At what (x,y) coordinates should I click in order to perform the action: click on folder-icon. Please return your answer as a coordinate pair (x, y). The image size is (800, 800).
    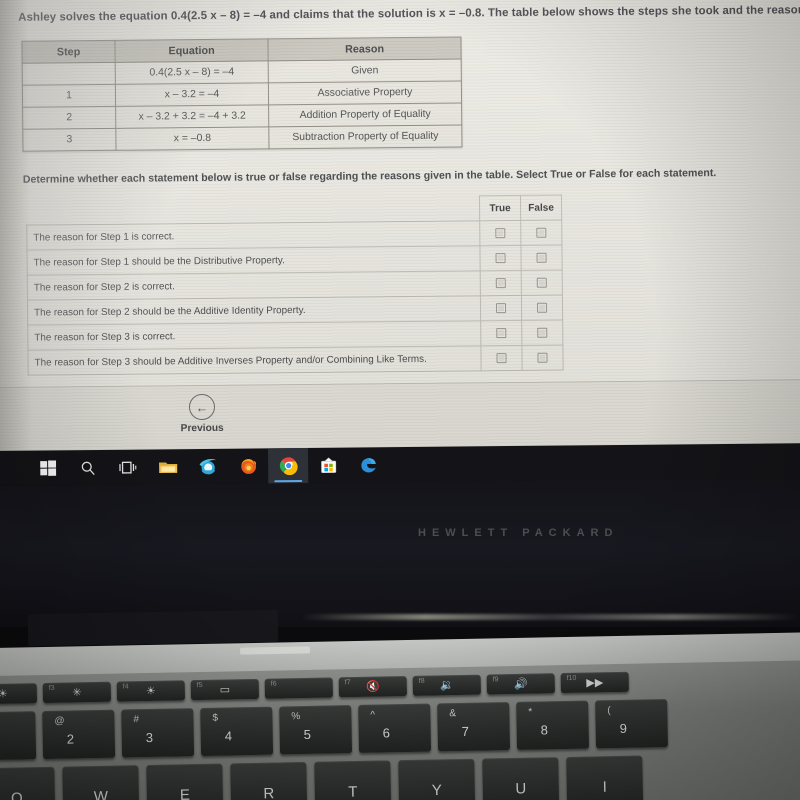
    Looking at the image, I should click on (168, 467).